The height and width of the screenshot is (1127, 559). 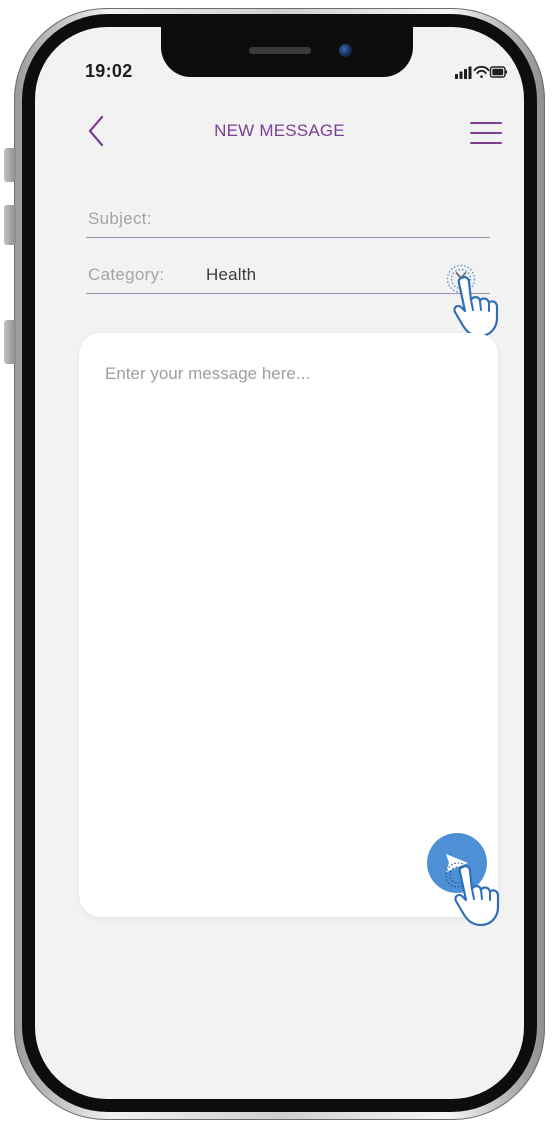 What do you see at coordinates (126, 274) in the screenshot?
I see `category-label: Category:` at bounding box center [126, 274].